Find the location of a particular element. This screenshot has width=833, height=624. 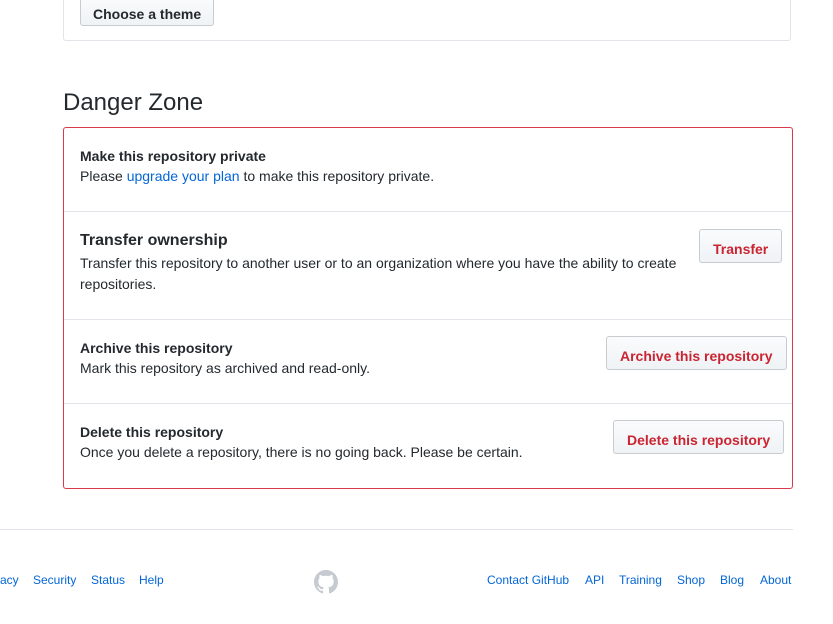

footer-link-contact: Contact GitHub is located at coordinates (528, 580).